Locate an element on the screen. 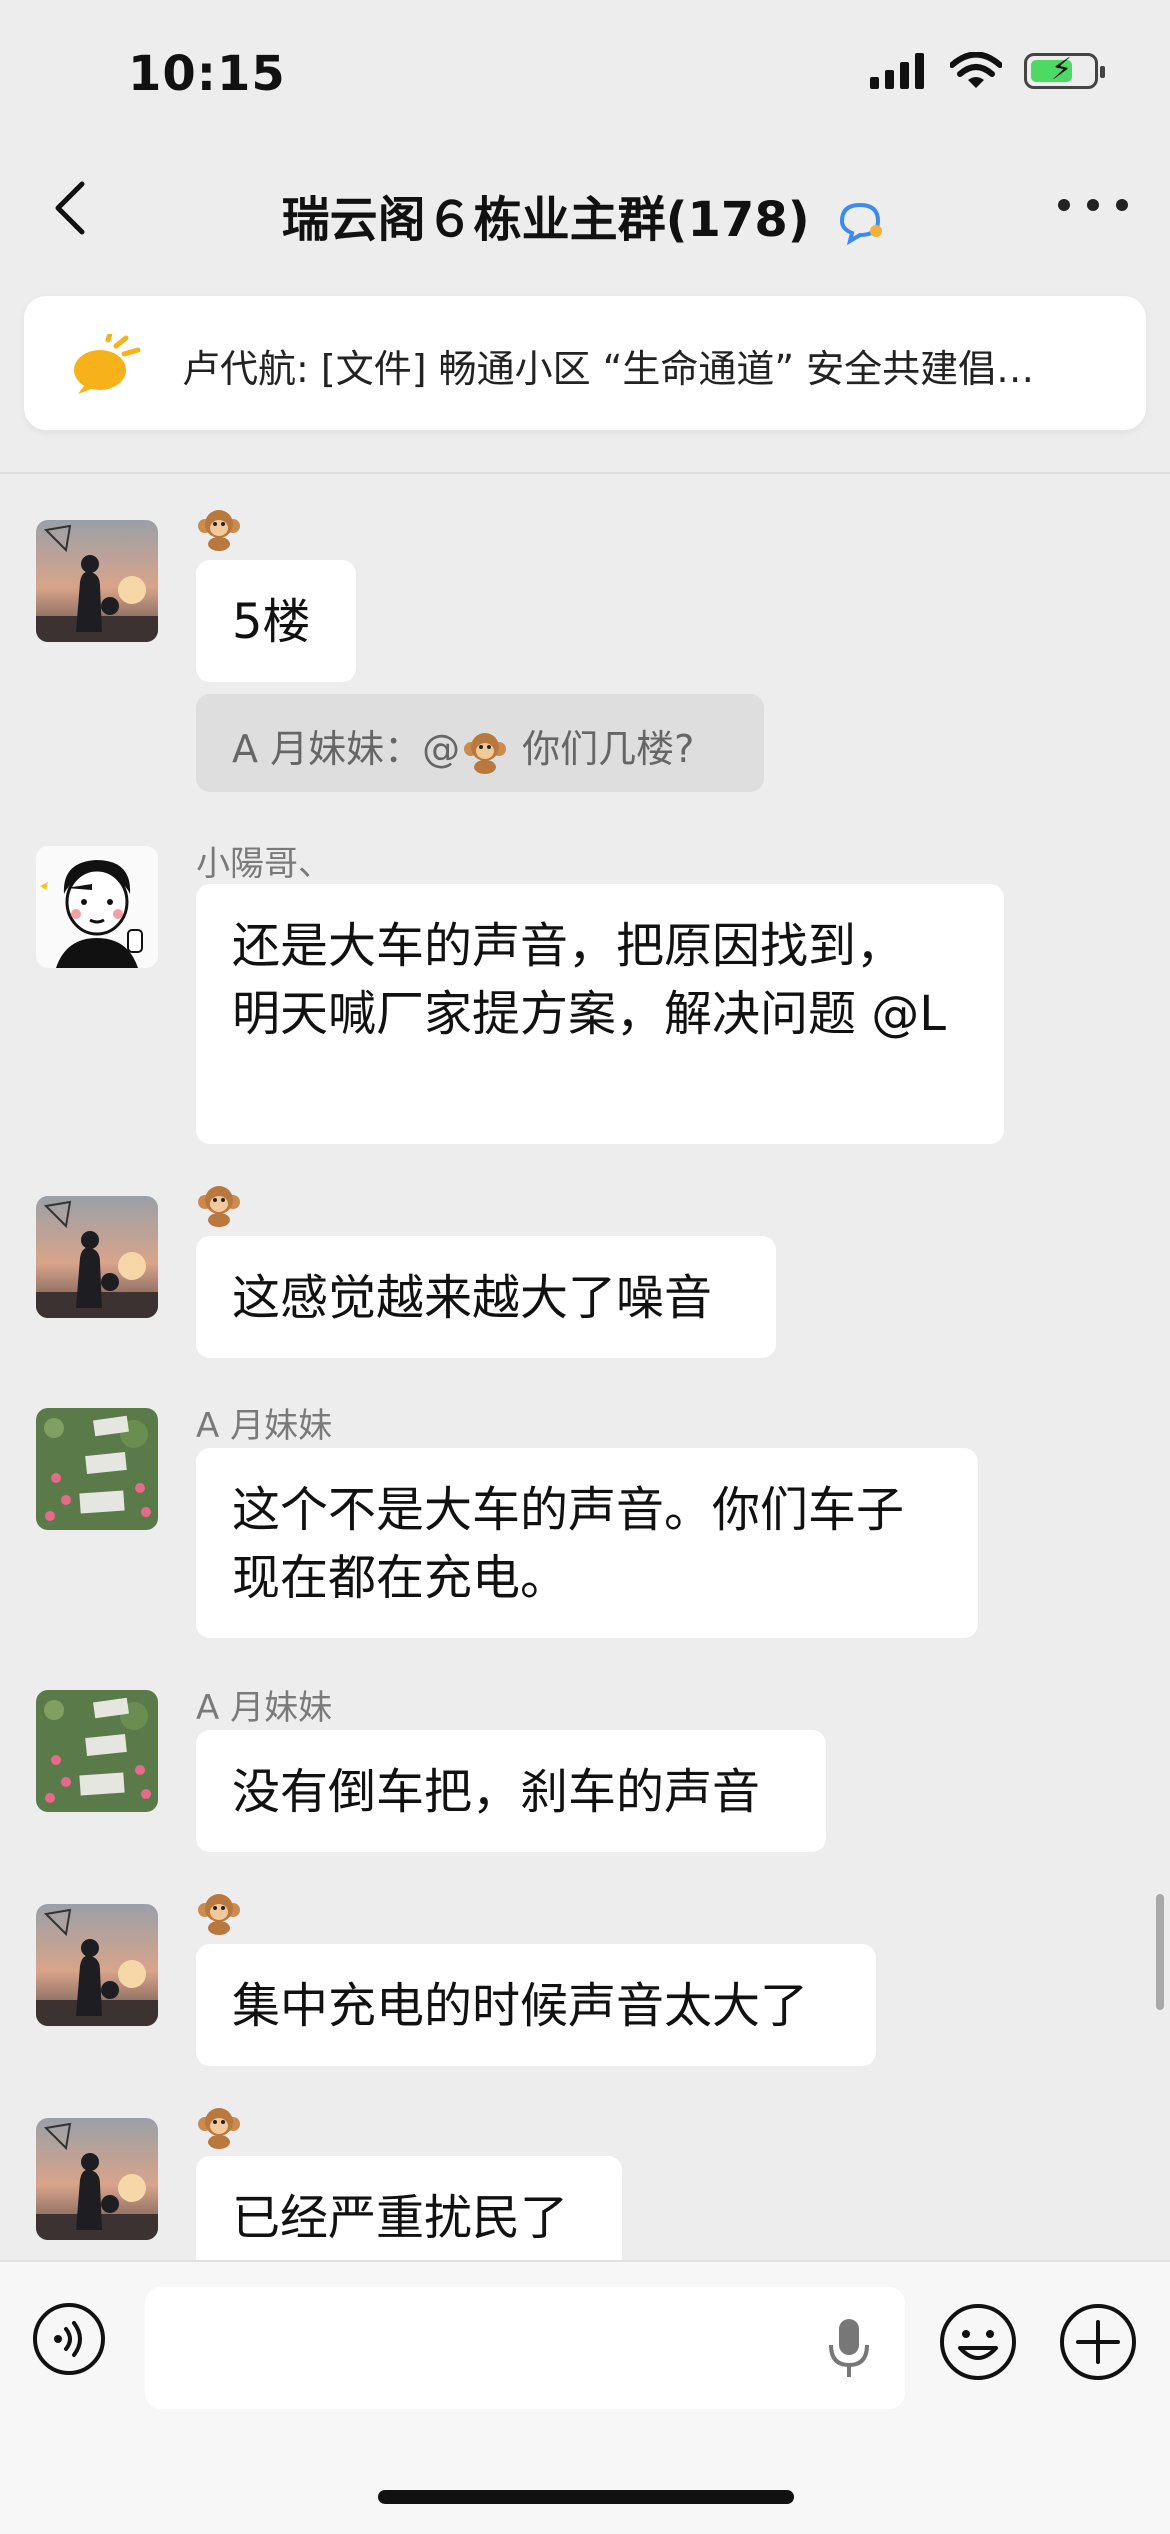  scrollbar is located at coordinates (1160, 1952).